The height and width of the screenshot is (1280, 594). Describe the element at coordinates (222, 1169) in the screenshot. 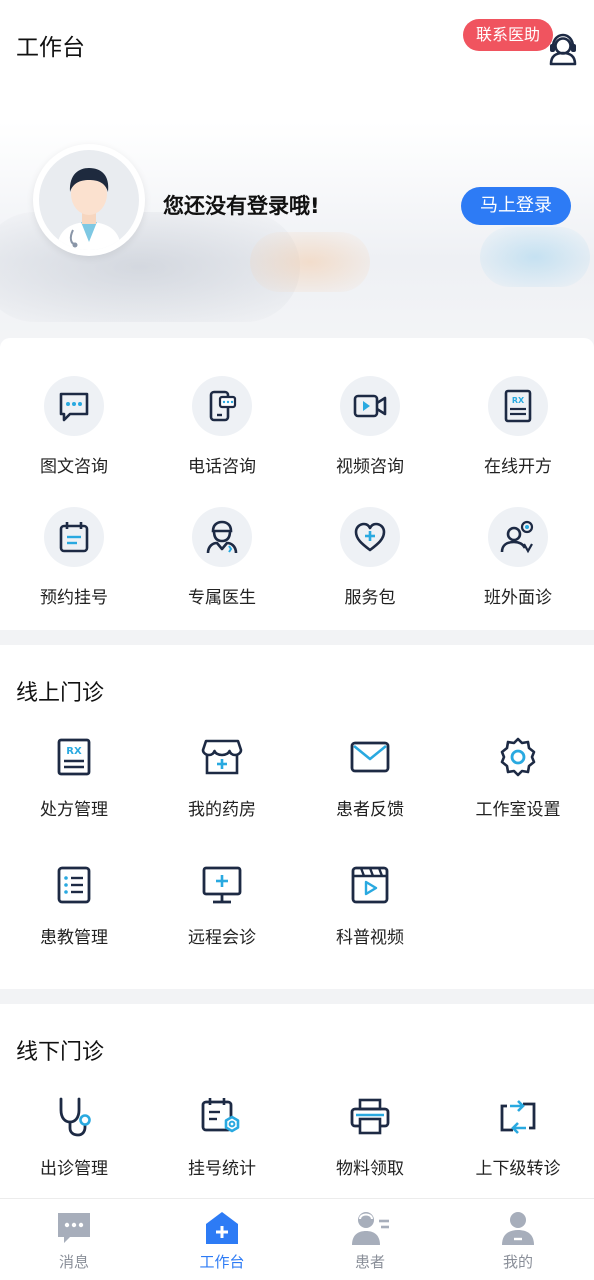

I see `feature-label: 挂号统计` at that location.